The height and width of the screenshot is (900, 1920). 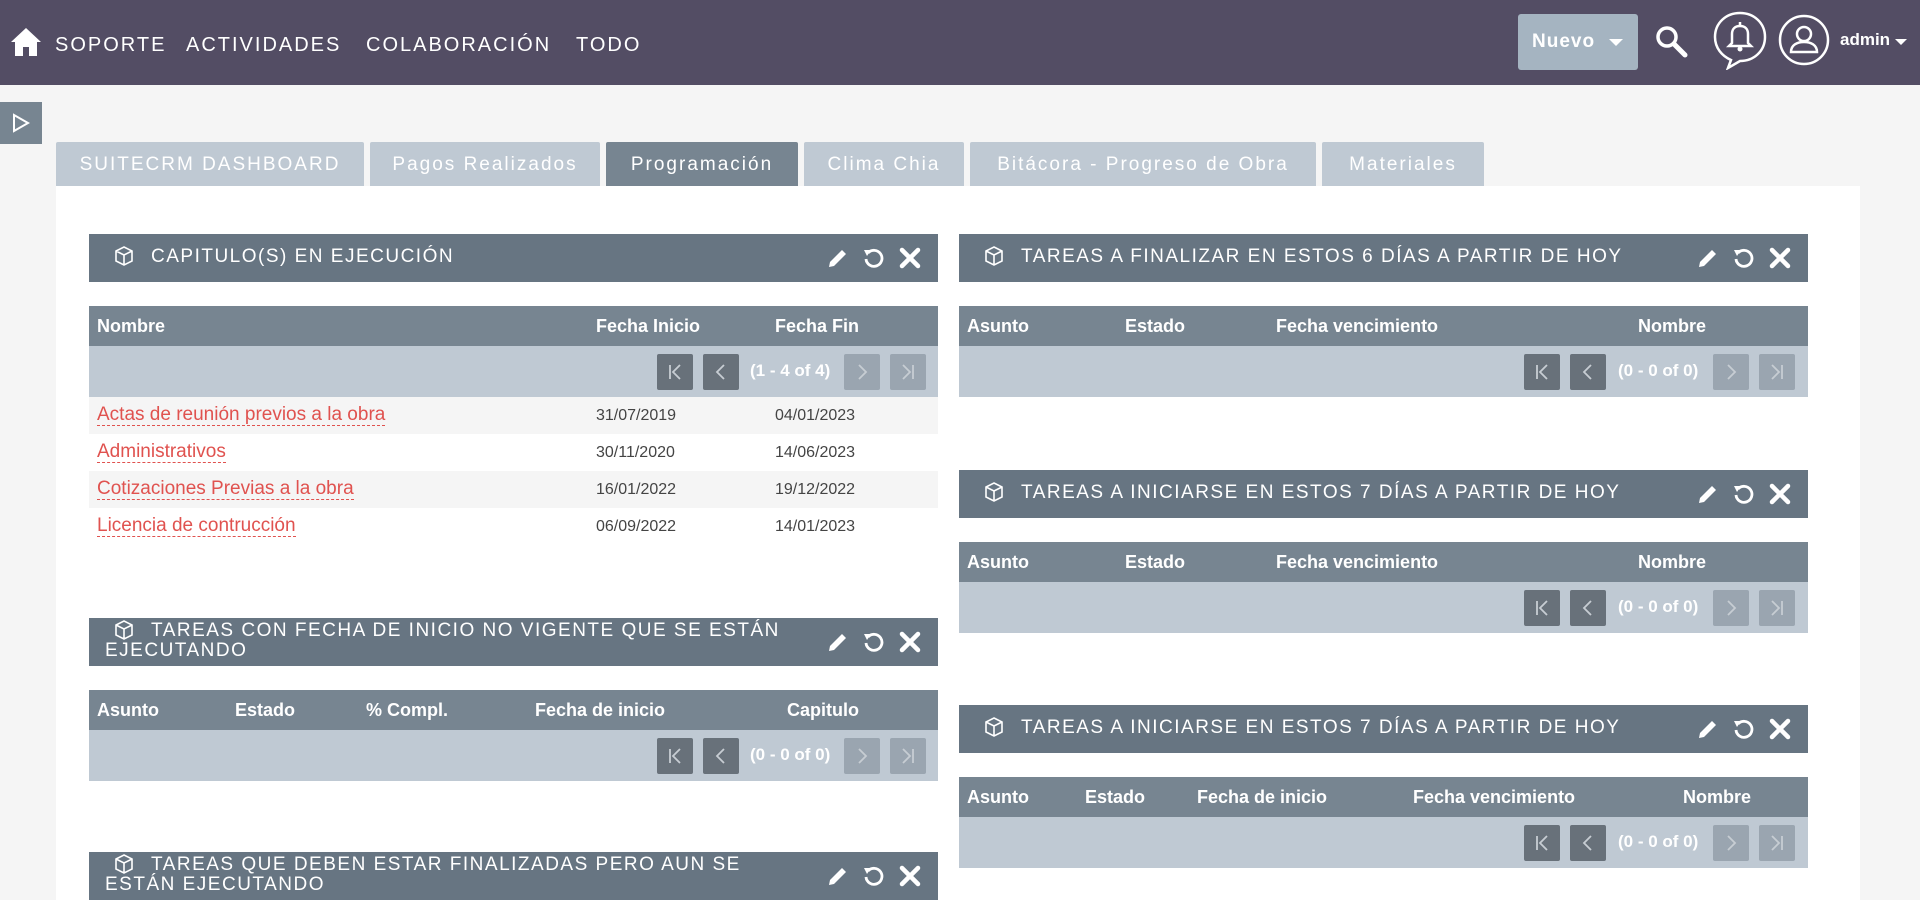 What do you see at coordinates (21, 123) in the screenshot?
I see `sidebar-toggle-button` at bounding box center [21, 123].